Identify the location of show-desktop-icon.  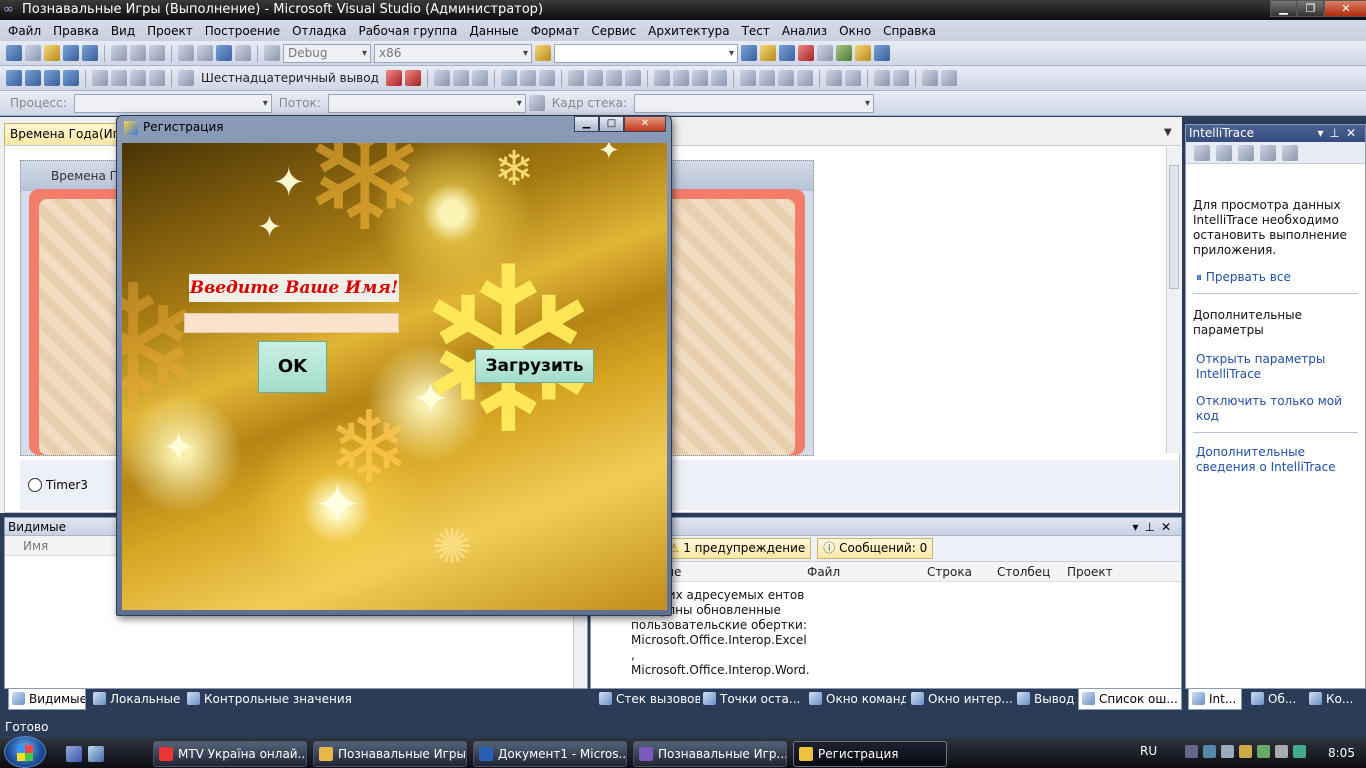
(74, 754).